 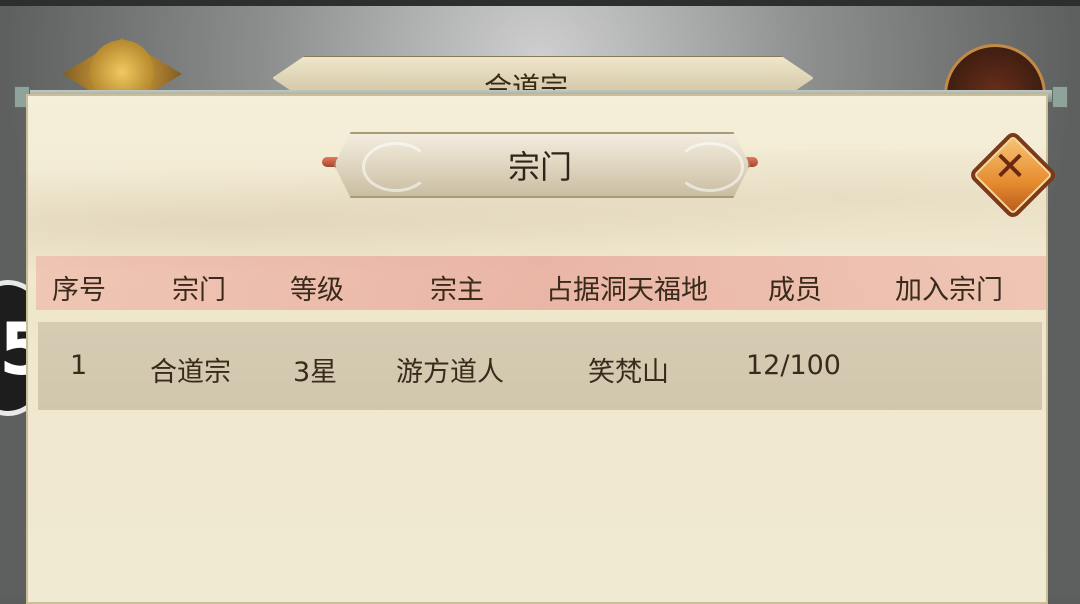 I want to click on top-bar, so click(x=540, y=3).